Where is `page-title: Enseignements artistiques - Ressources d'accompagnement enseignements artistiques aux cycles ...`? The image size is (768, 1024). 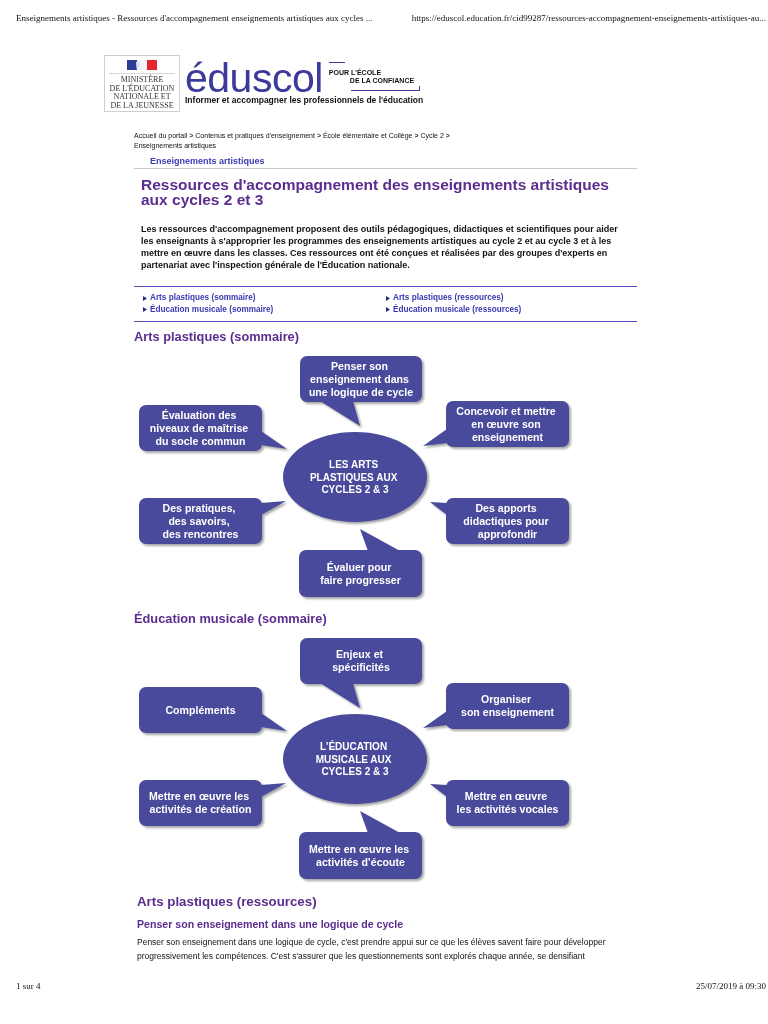 page-title: Enseignements artistiques - Ressources d'accompagnement enseignements artistiques aux cycles ... is located at coordinates (194, 18).